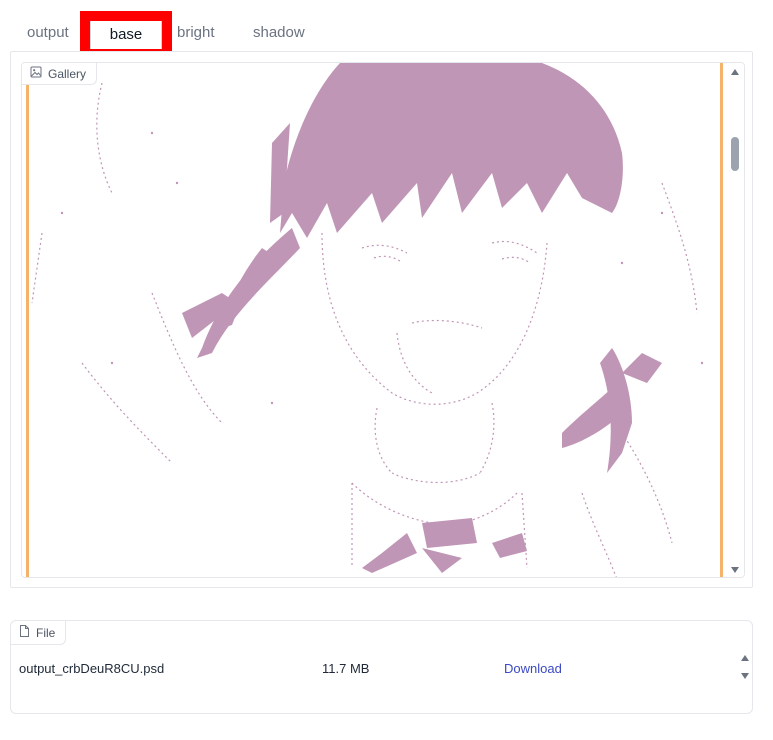  What do you see at coordinates (27, 320) in the screenshot?
I see `selection-border-left` at bounding box center [27, 320].